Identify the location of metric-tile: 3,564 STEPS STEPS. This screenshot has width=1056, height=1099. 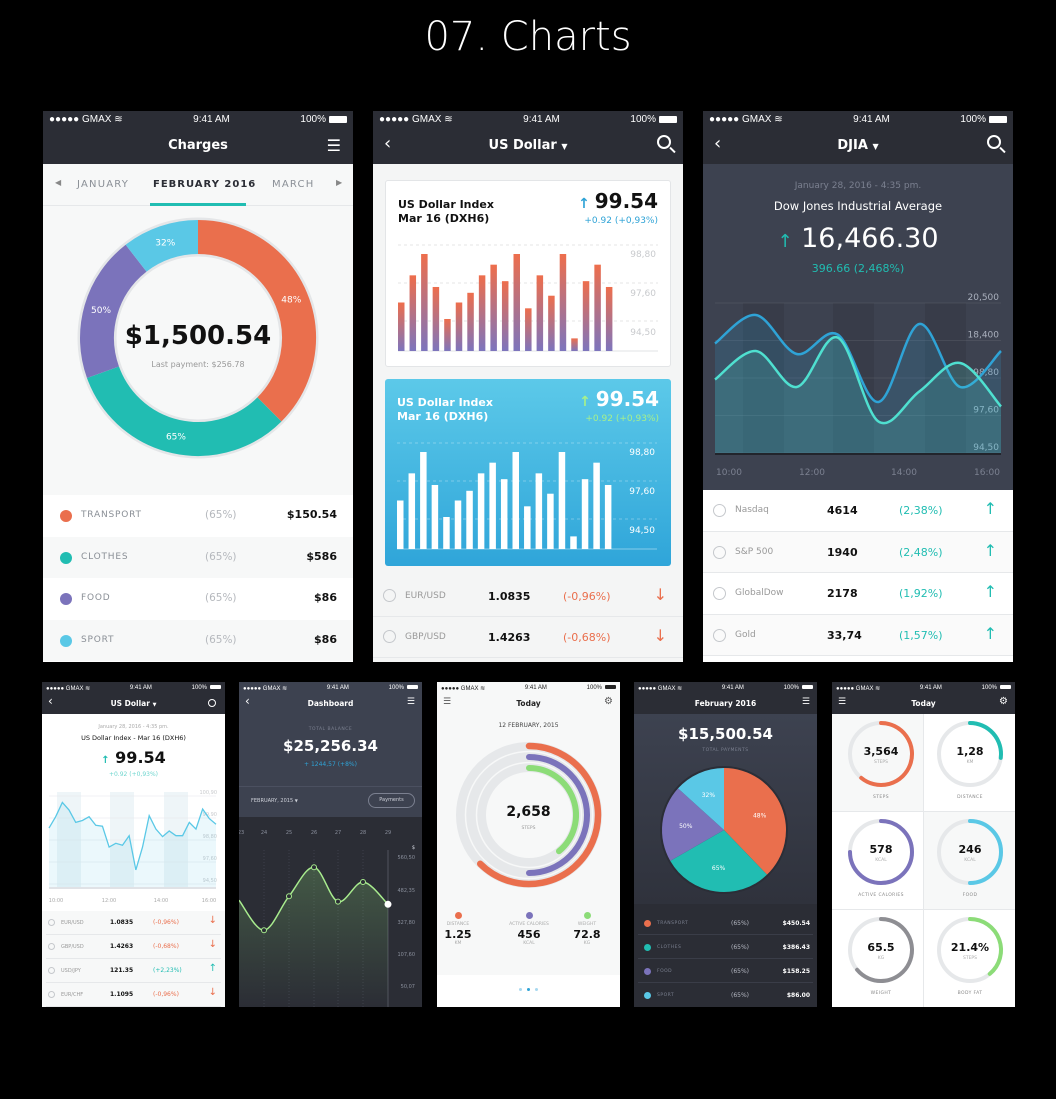
(878, 763).